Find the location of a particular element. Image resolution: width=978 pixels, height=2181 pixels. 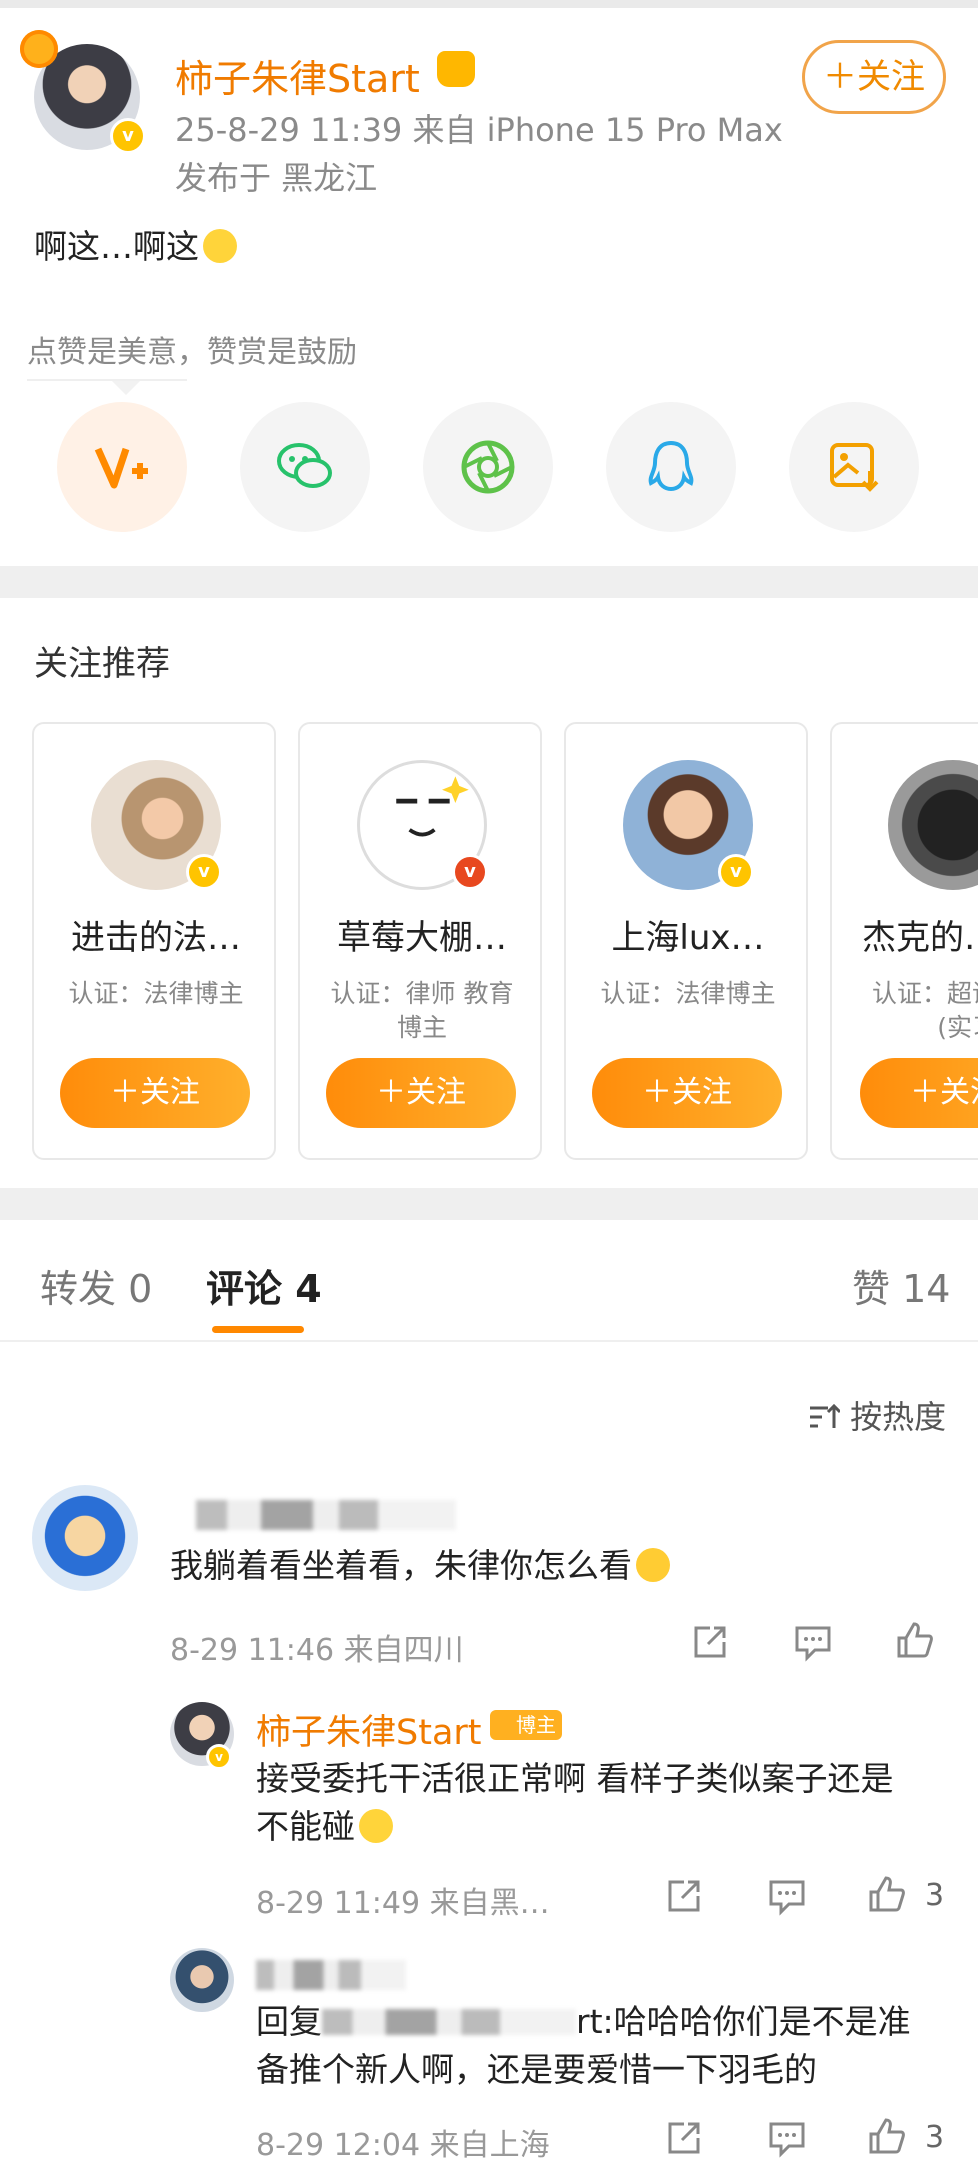

tab-comments: 评论 4 is located at coordinates (264, 1285).